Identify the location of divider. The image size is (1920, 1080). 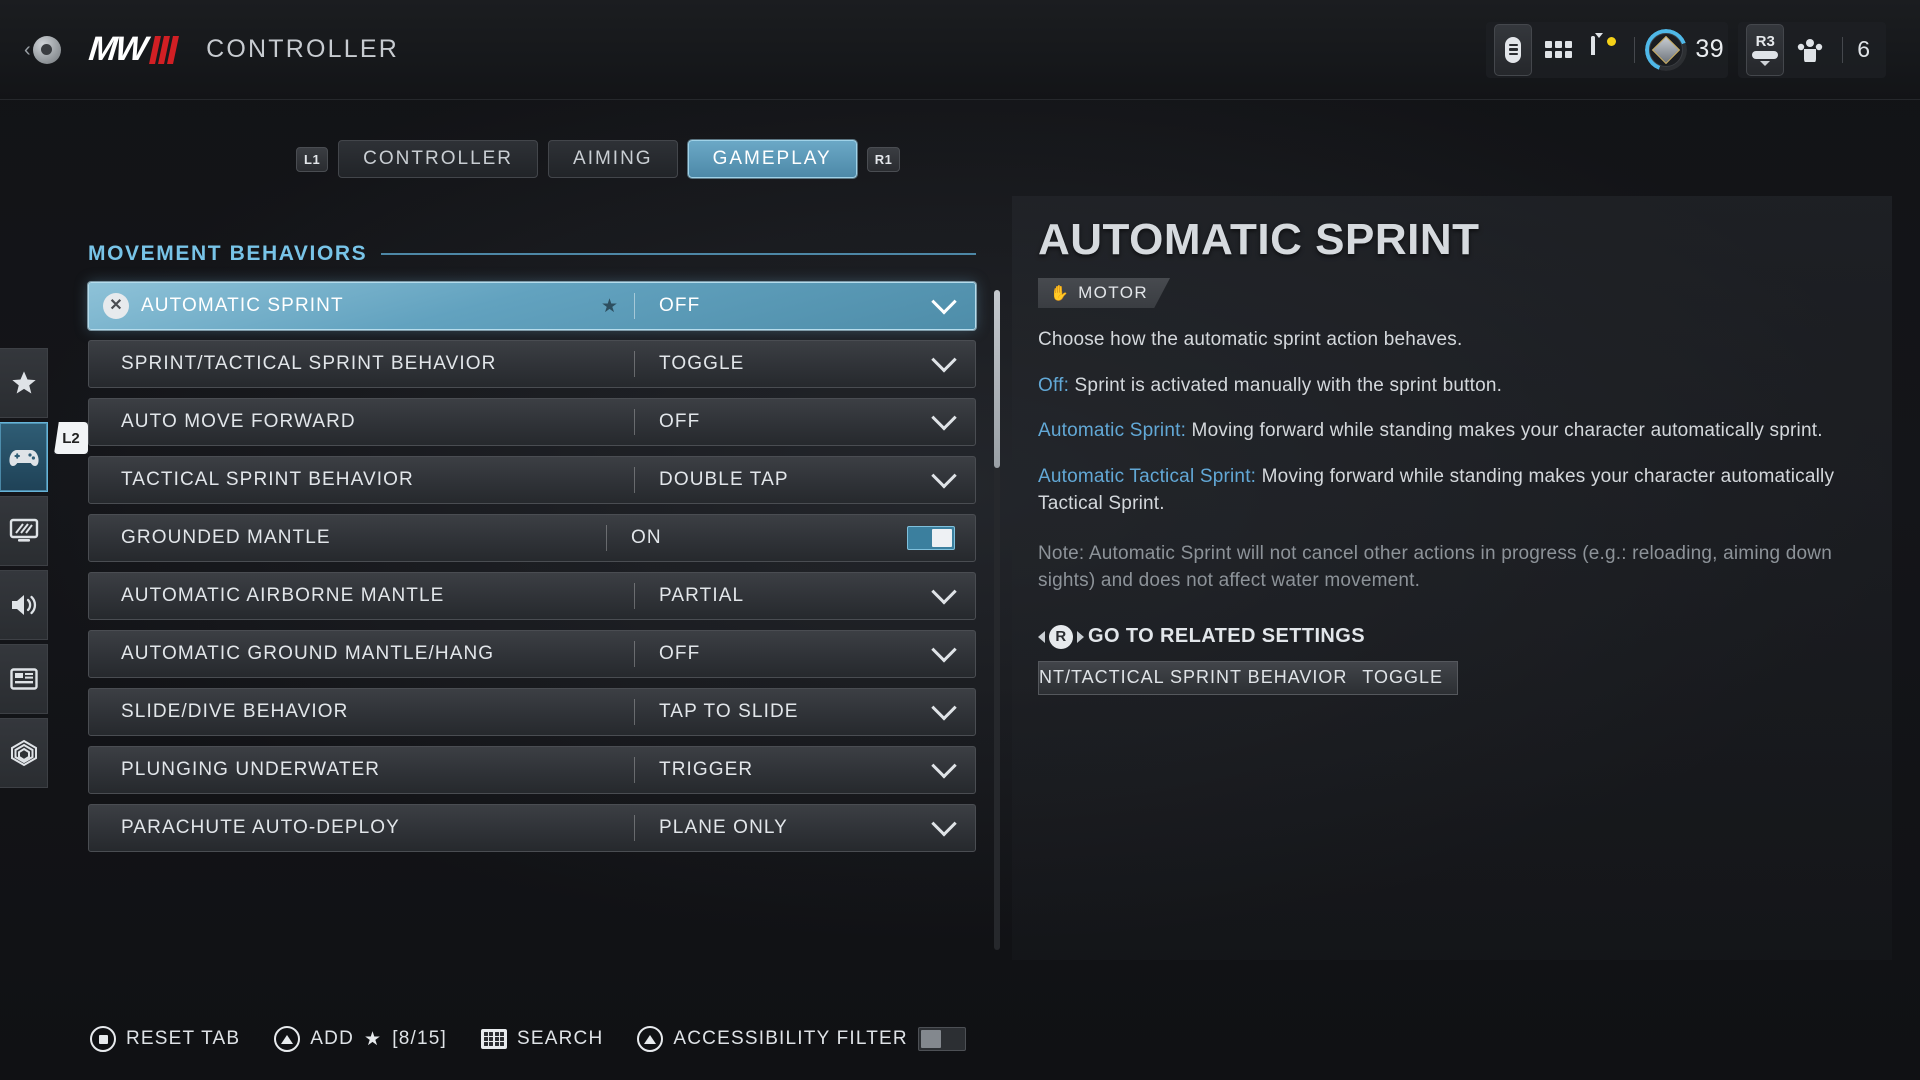
(1843, 49).